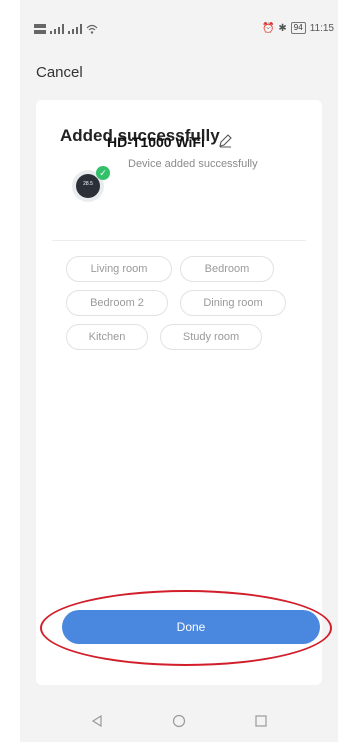 This screenshot has width=358, height=742. What do you see at coordinates (193, 164) in the screenshot?
I see `device-status: Device added successfully` at bounding box center [193, 164].